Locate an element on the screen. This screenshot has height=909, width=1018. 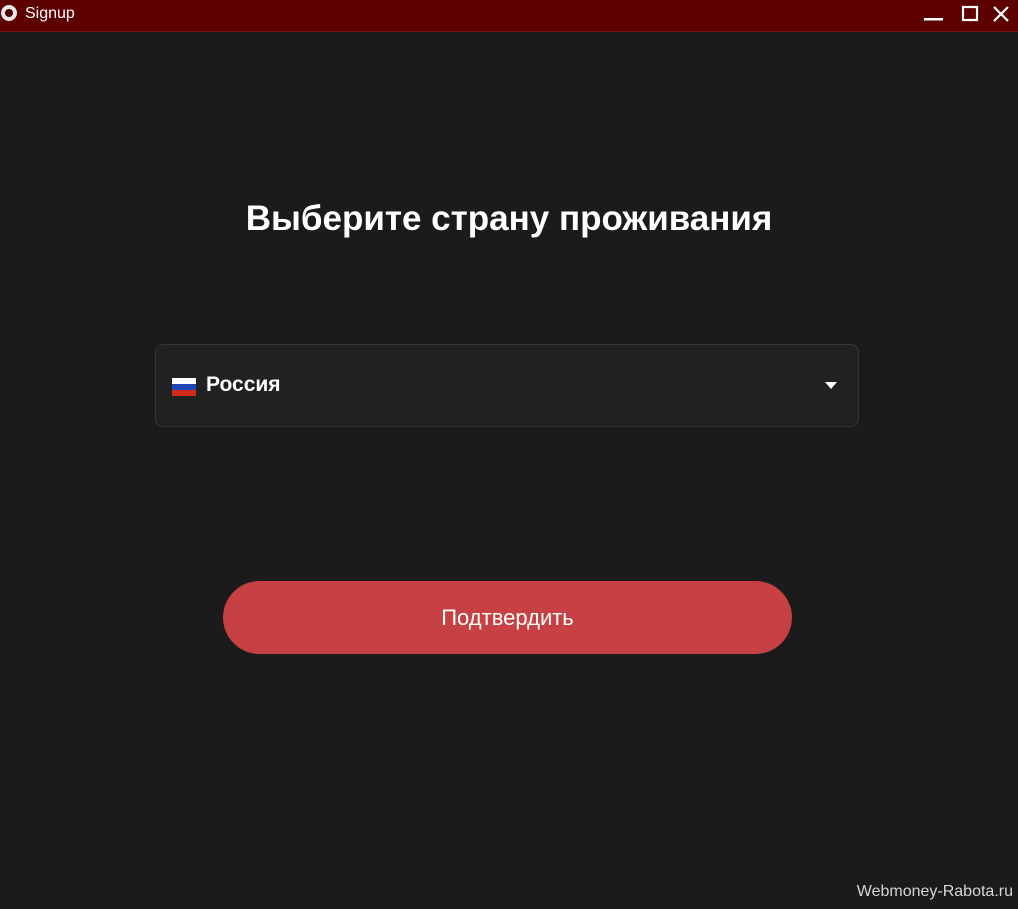
selected-country-label: Россия is located at coordinates (243, 384).